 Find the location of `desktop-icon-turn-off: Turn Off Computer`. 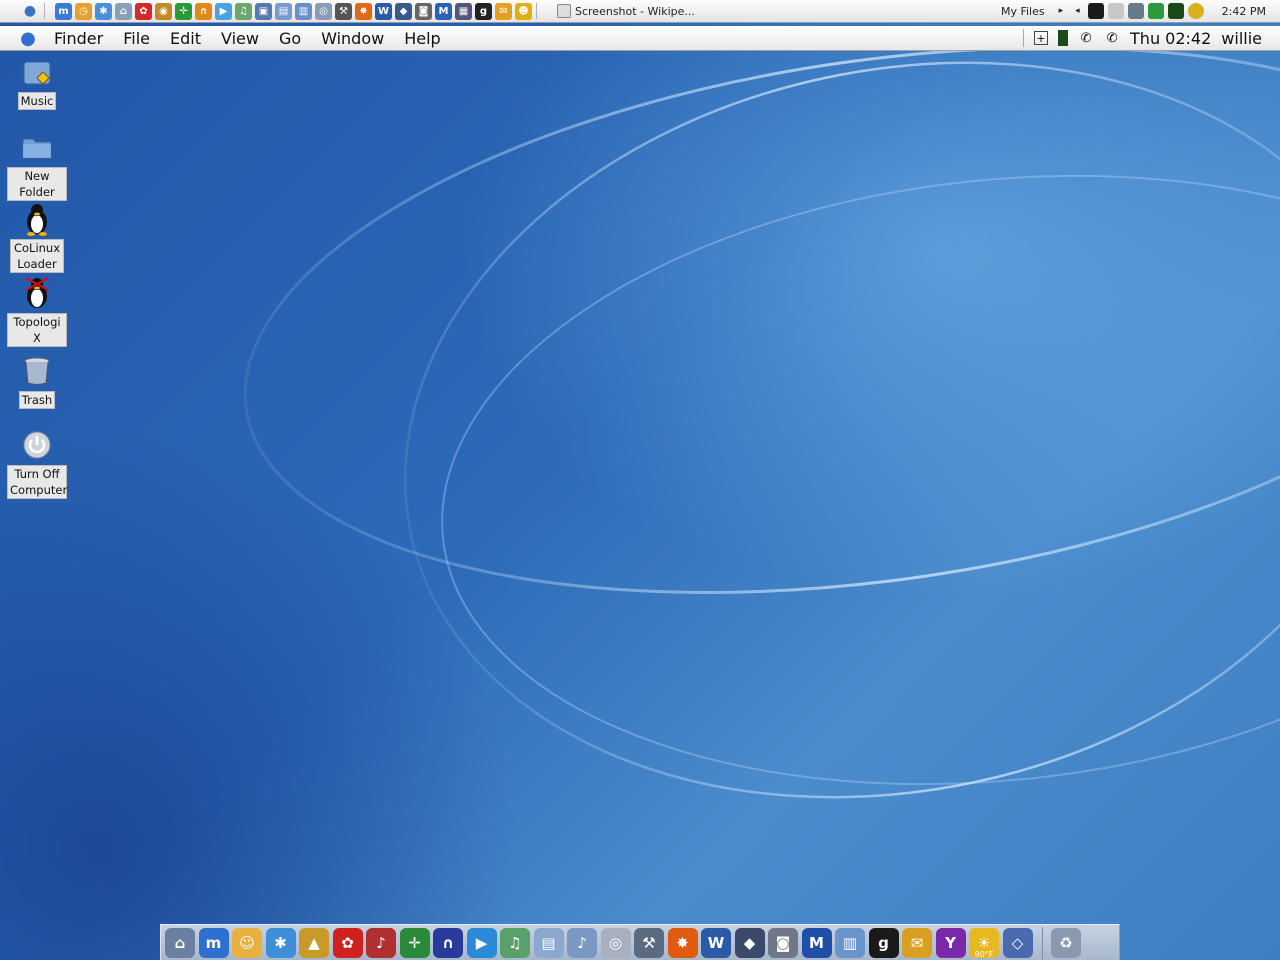

desktop-icon-turn-off: Turn Off Computer is located at coordinates (37, 463).